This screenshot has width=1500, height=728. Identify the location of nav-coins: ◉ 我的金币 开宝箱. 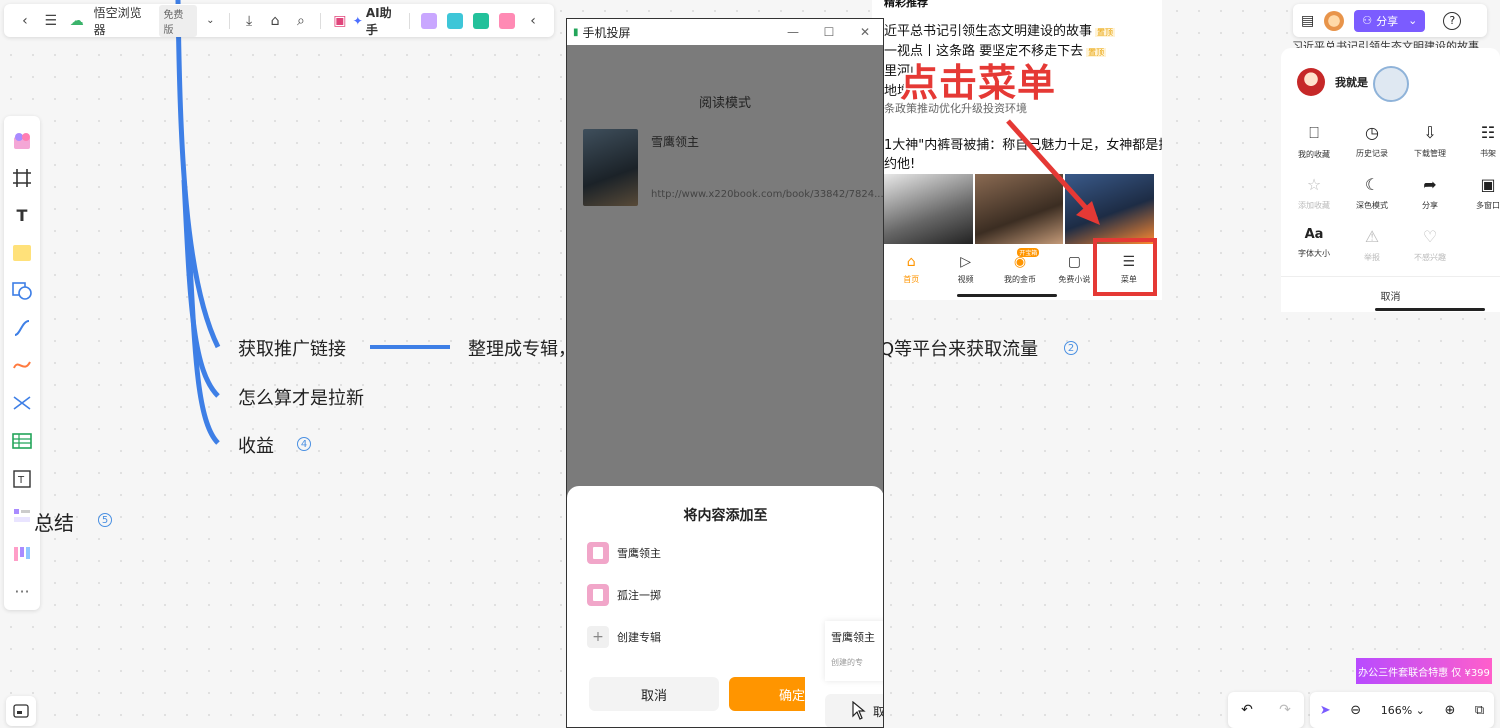
(1020, 270).